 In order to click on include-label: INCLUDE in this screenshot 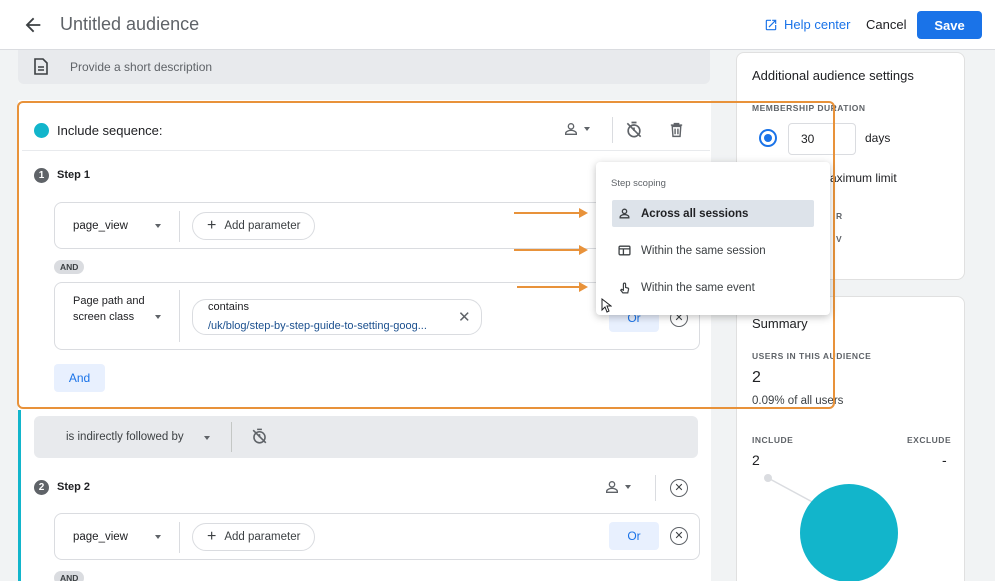, I will do `click(773, 440)`.